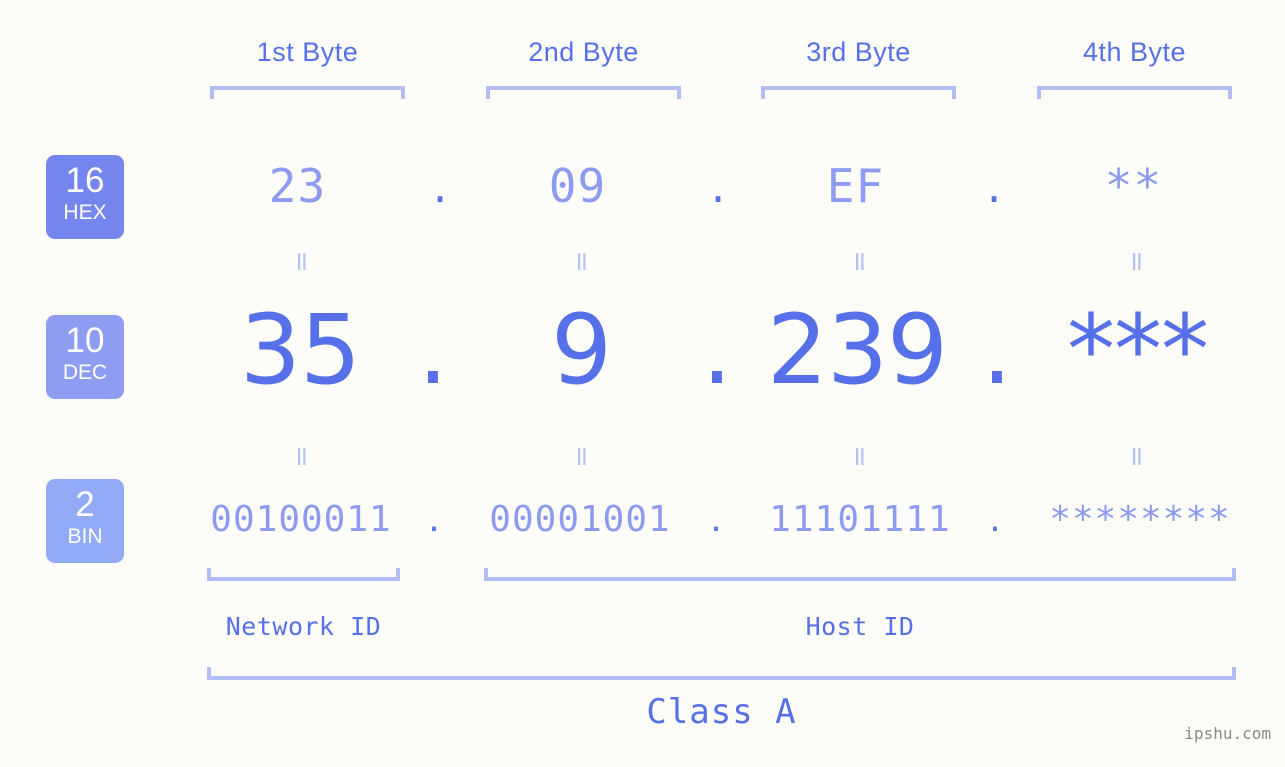 This screenshot has height=767, width=1285. Describe the element at coordinates (301, 519) in the screenshot. I see `bin-byte-1: 00100011` at that location.